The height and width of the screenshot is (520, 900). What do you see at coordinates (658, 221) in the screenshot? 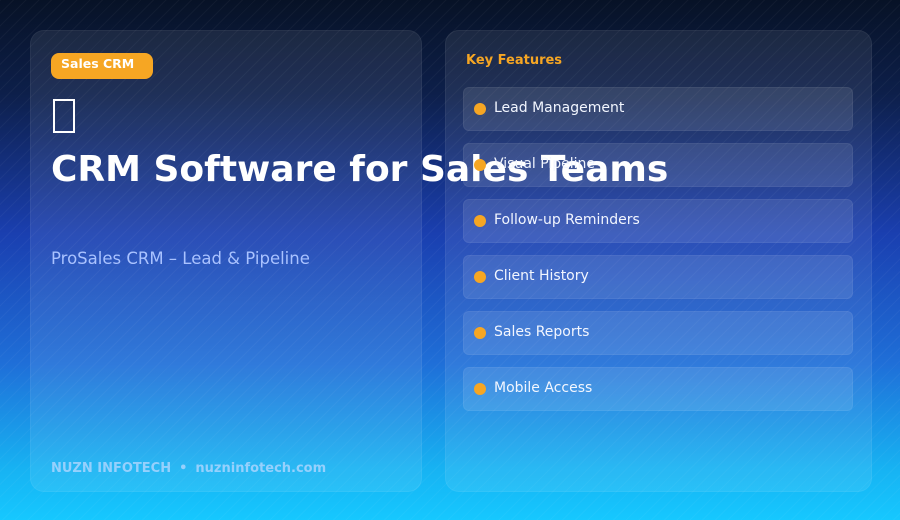
I see `feature-item-follow-up-reminders: Follow-up Reminders` at bounding box center [658, 221].